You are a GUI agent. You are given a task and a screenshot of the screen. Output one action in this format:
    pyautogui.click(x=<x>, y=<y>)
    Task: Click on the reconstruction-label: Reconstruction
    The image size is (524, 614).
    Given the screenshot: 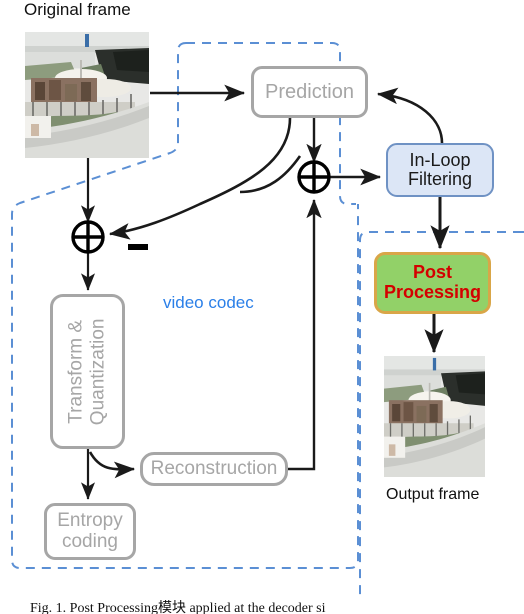 What is the action you would take?
    pyautogui.click(x=214, y=468)
    